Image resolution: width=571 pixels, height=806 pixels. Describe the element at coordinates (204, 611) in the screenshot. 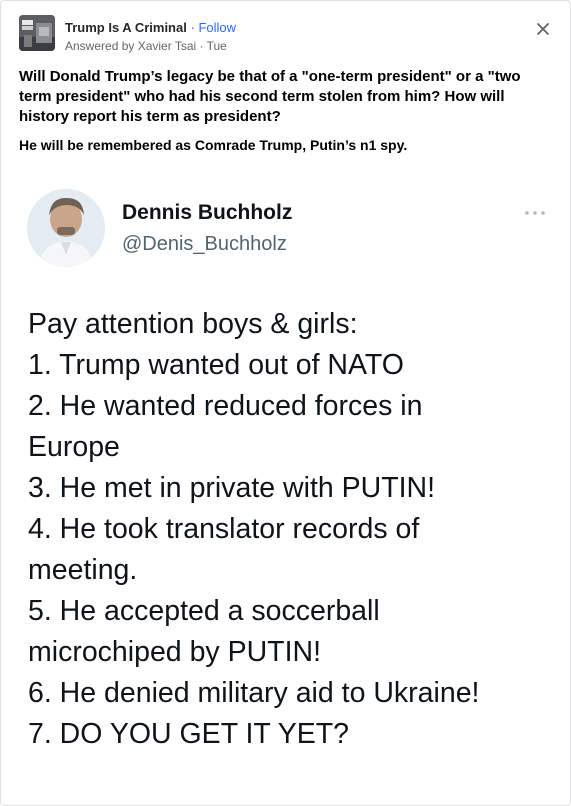

I see `tweet-line: 5. He accepted a soccerball` at that location.